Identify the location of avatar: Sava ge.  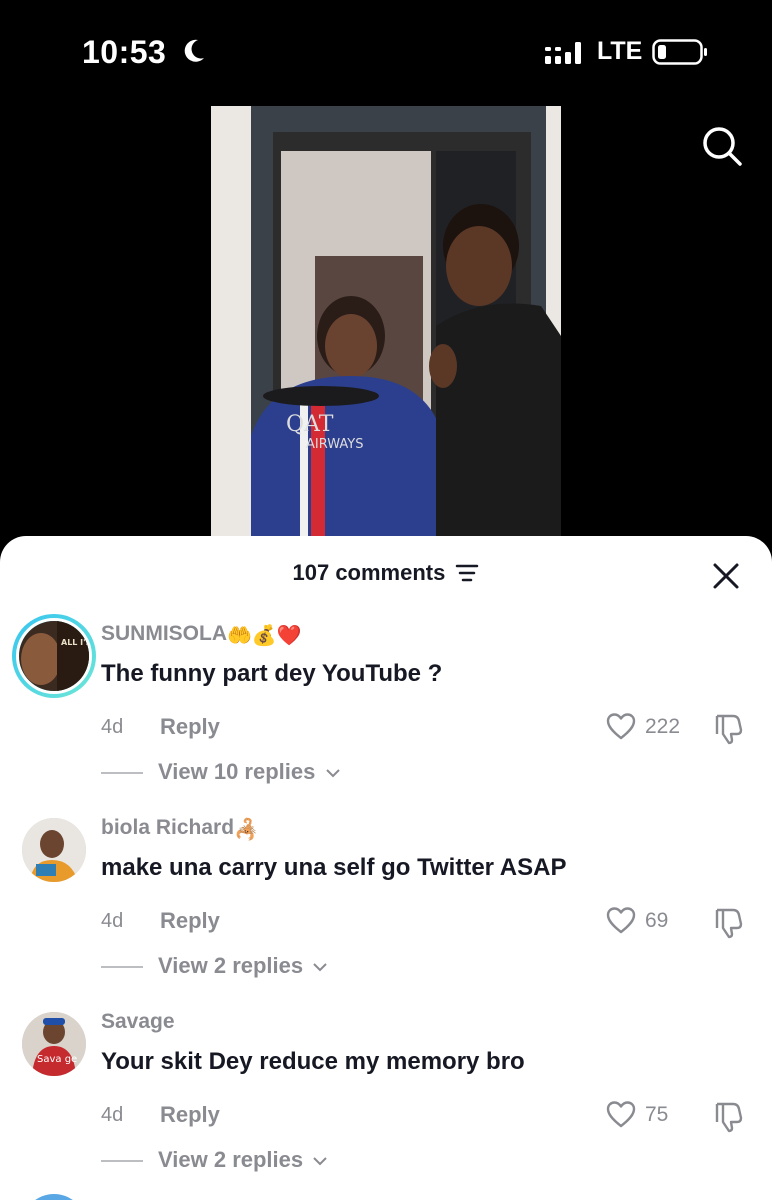
(54, 1044).